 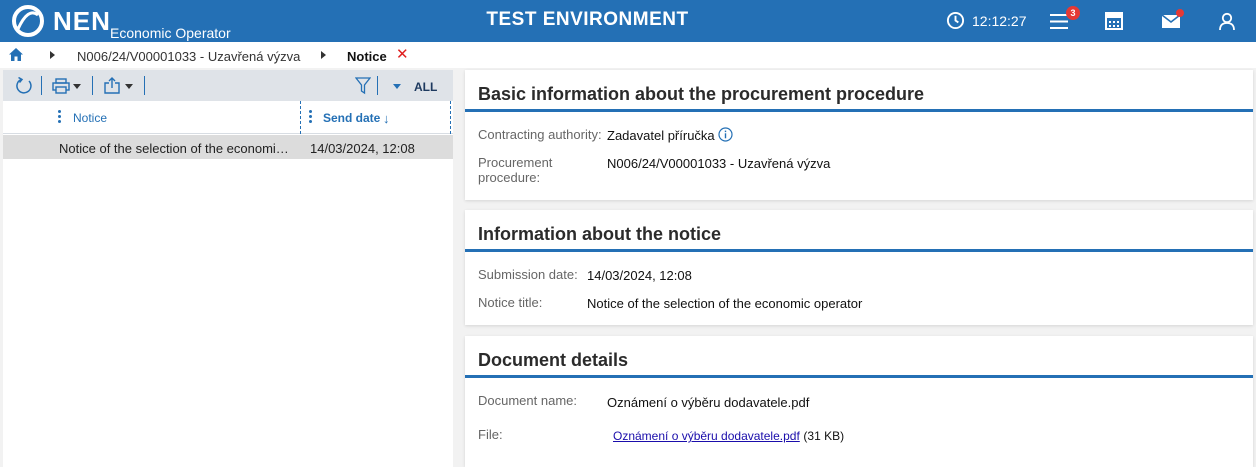 What do you see at coordinates (661, 135) in the screenshot?
I see `contracting-authority-value: Zadavatel příručka` at bounding box center [661, 135].